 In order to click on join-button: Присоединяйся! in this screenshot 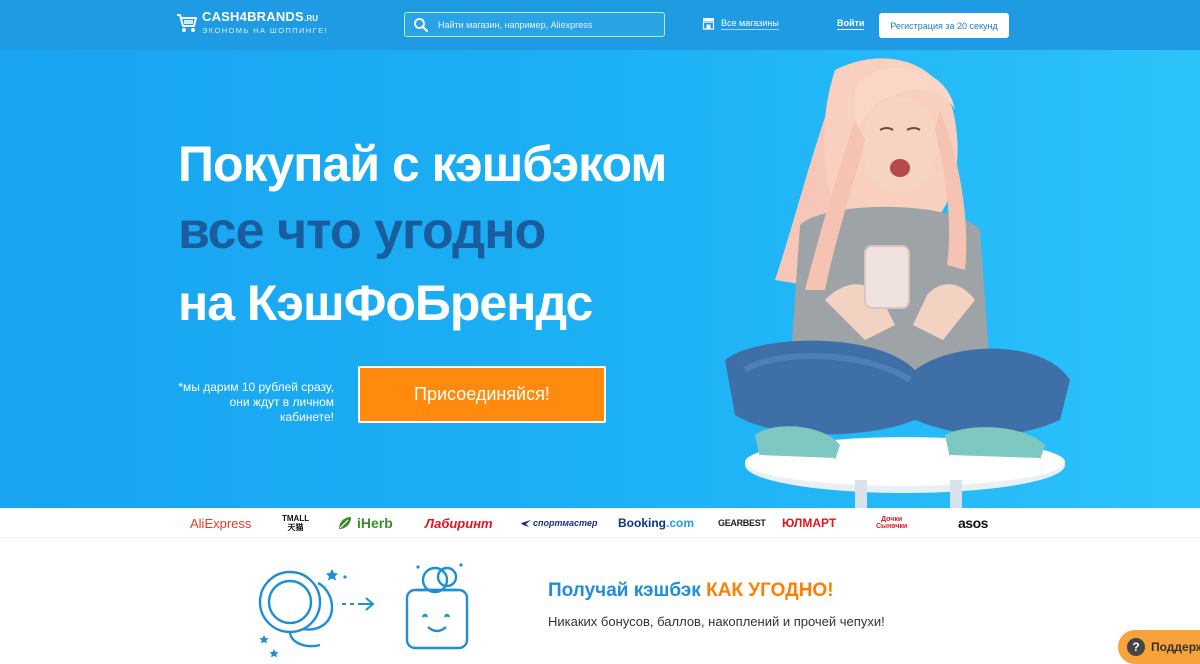, I will do `click(482, 394)`.